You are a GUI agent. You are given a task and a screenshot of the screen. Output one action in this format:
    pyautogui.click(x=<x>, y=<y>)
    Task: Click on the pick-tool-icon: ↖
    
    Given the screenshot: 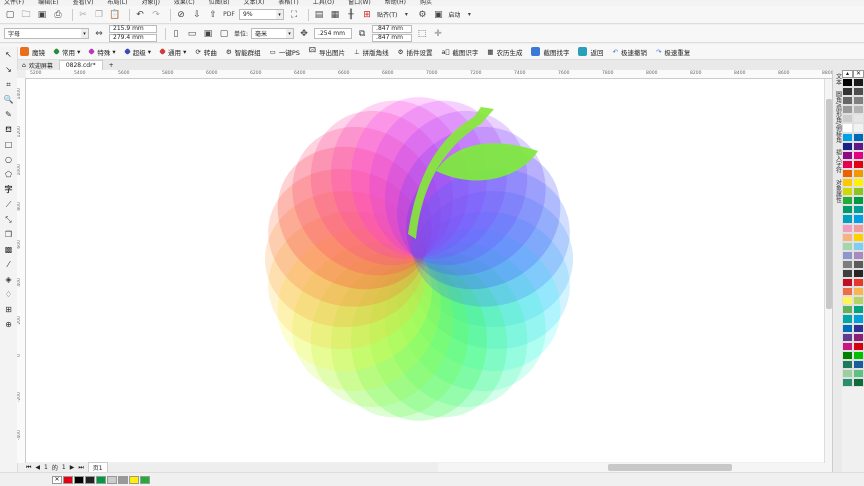 What is the action you would take?
    pyautogui.click(x=8, y=54)
    